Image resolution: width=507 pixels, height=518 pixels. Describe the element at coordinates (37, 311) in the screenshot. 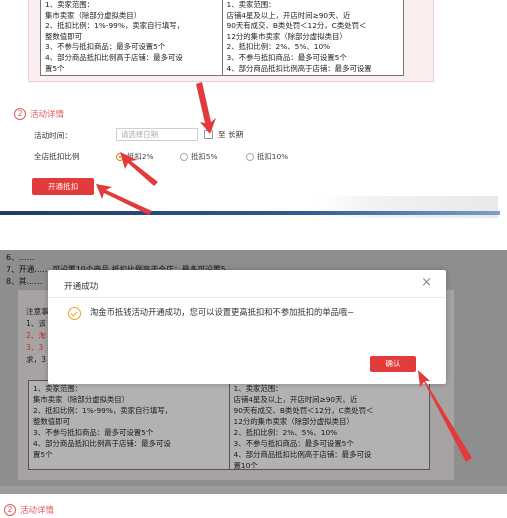

I see `bg-note-line: 注意事` at that location.